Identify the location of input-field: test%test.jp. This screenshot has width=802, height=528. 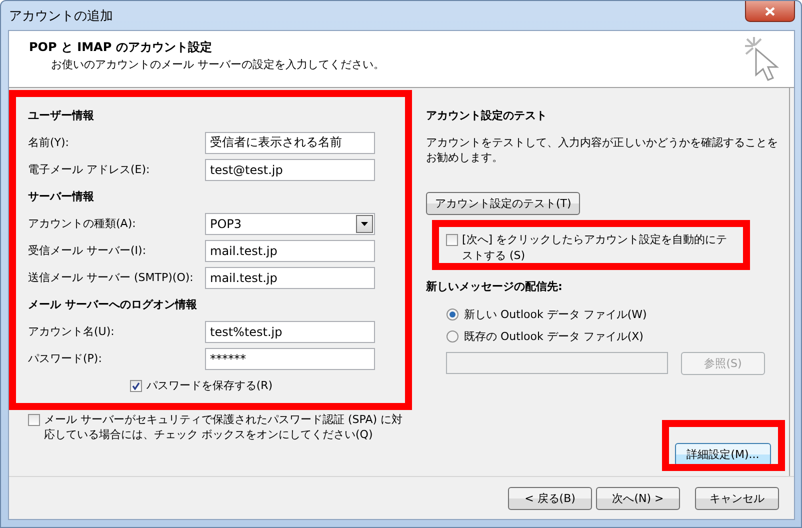
(290, 331).